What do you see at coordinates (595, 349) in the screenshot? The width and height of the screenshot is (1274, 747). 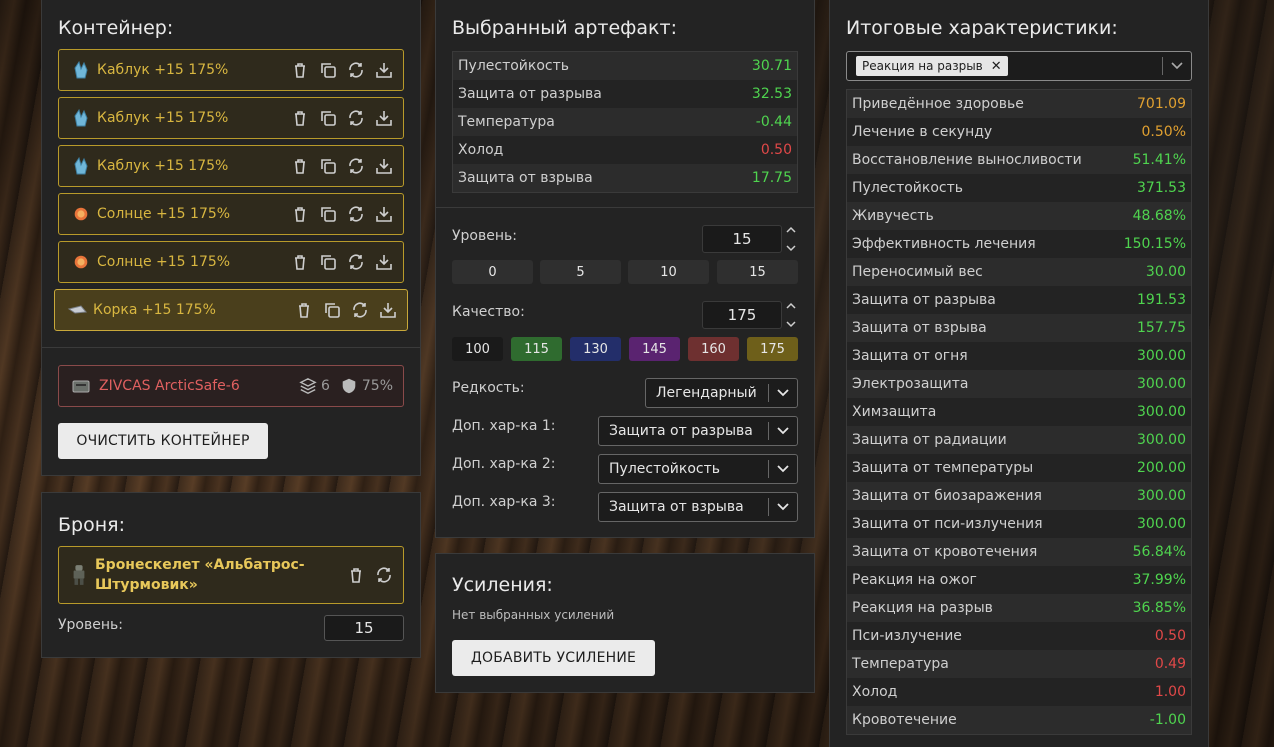 I see `quality-preset-button: 130` at bounding box center [595, 349].